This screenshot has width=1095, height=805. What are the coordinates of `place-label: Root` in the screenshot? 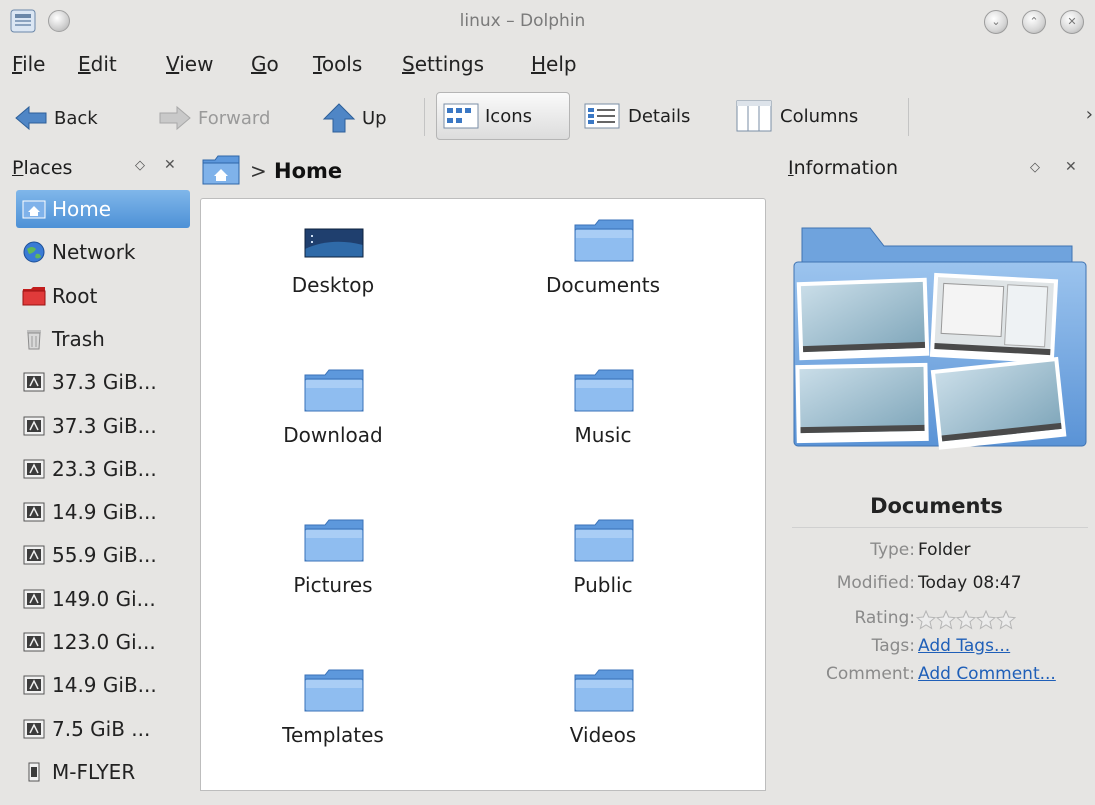 It's located at (75, 295).